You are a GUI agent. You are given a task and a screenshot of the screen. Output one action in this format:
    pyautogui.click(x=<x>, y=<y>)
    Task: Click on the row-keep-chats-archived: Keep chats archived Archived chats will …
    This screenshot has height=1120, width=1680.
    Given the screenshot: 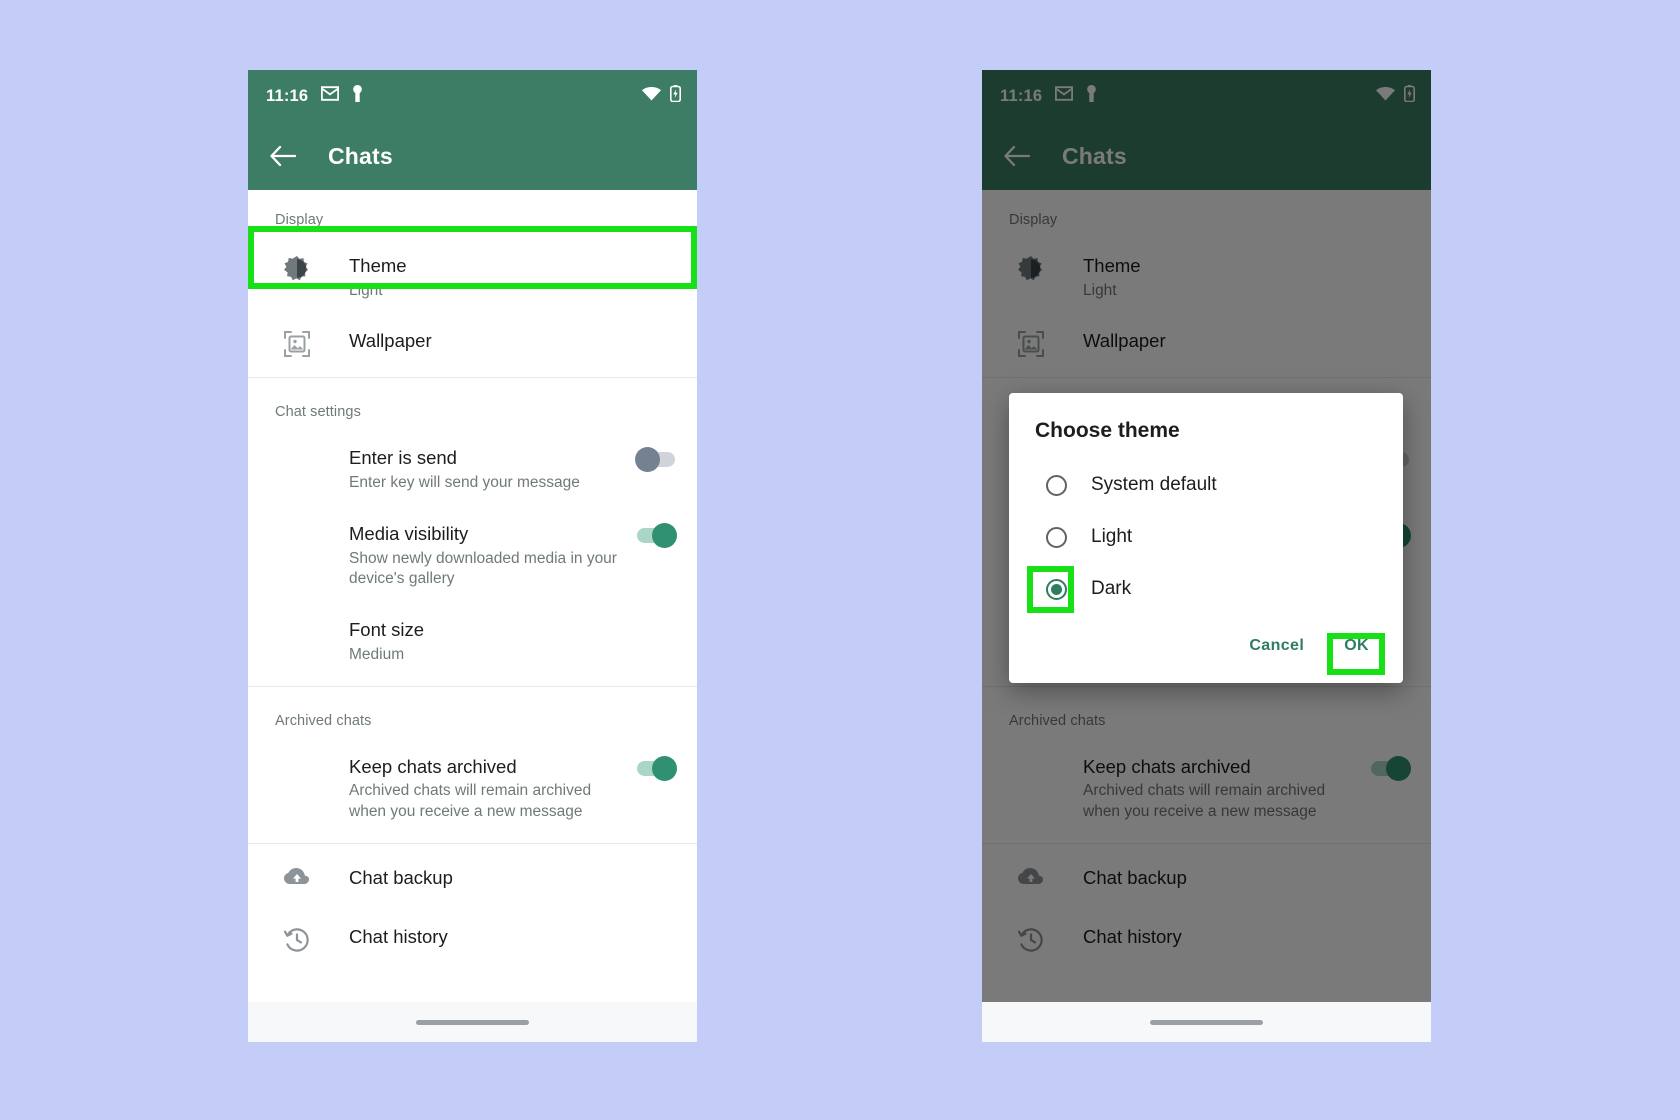 What is the action you would take?
    pyautogui.click(x=472, y=789)
    